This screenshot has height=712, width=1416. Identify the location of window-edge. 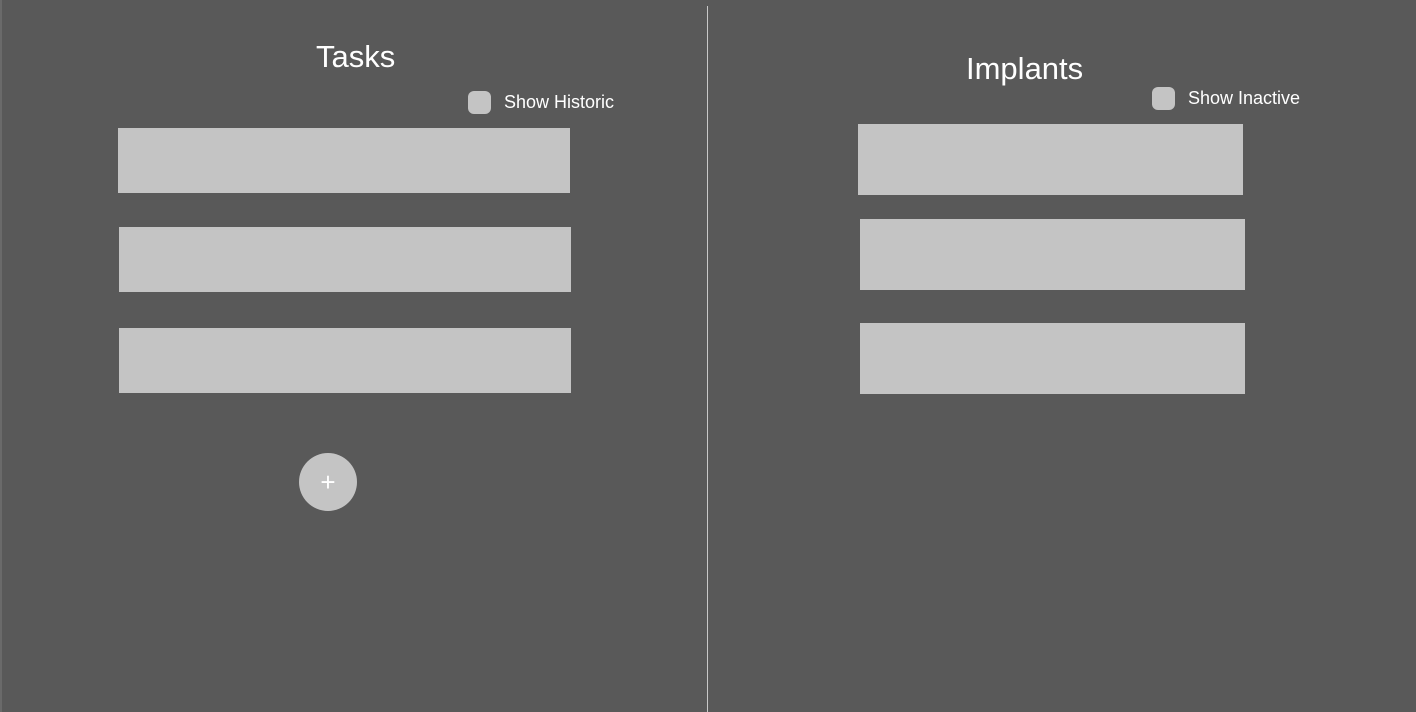
(1, 356).